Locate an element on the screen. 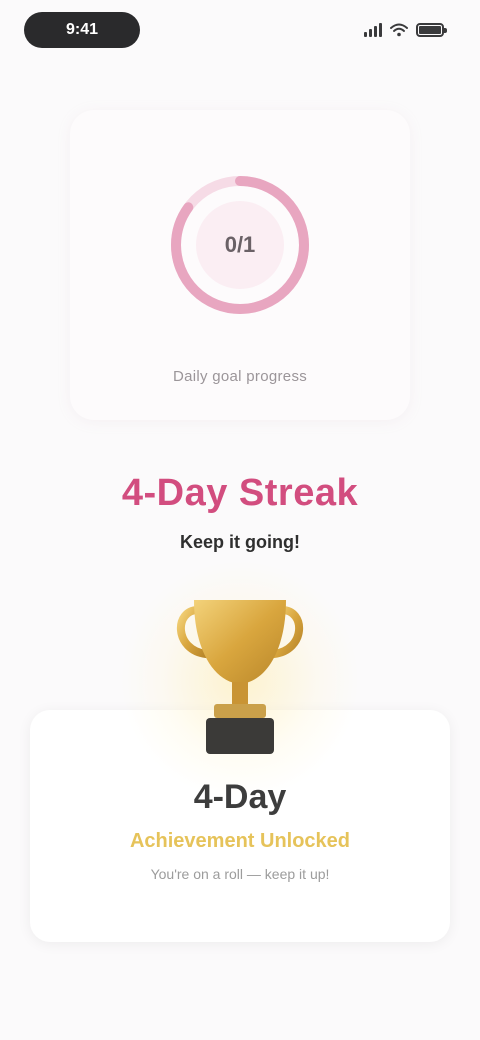 The height and width of the screenshot is (1040, 480). status-time-pill: 9:41 is located at coordinates (82, 30).